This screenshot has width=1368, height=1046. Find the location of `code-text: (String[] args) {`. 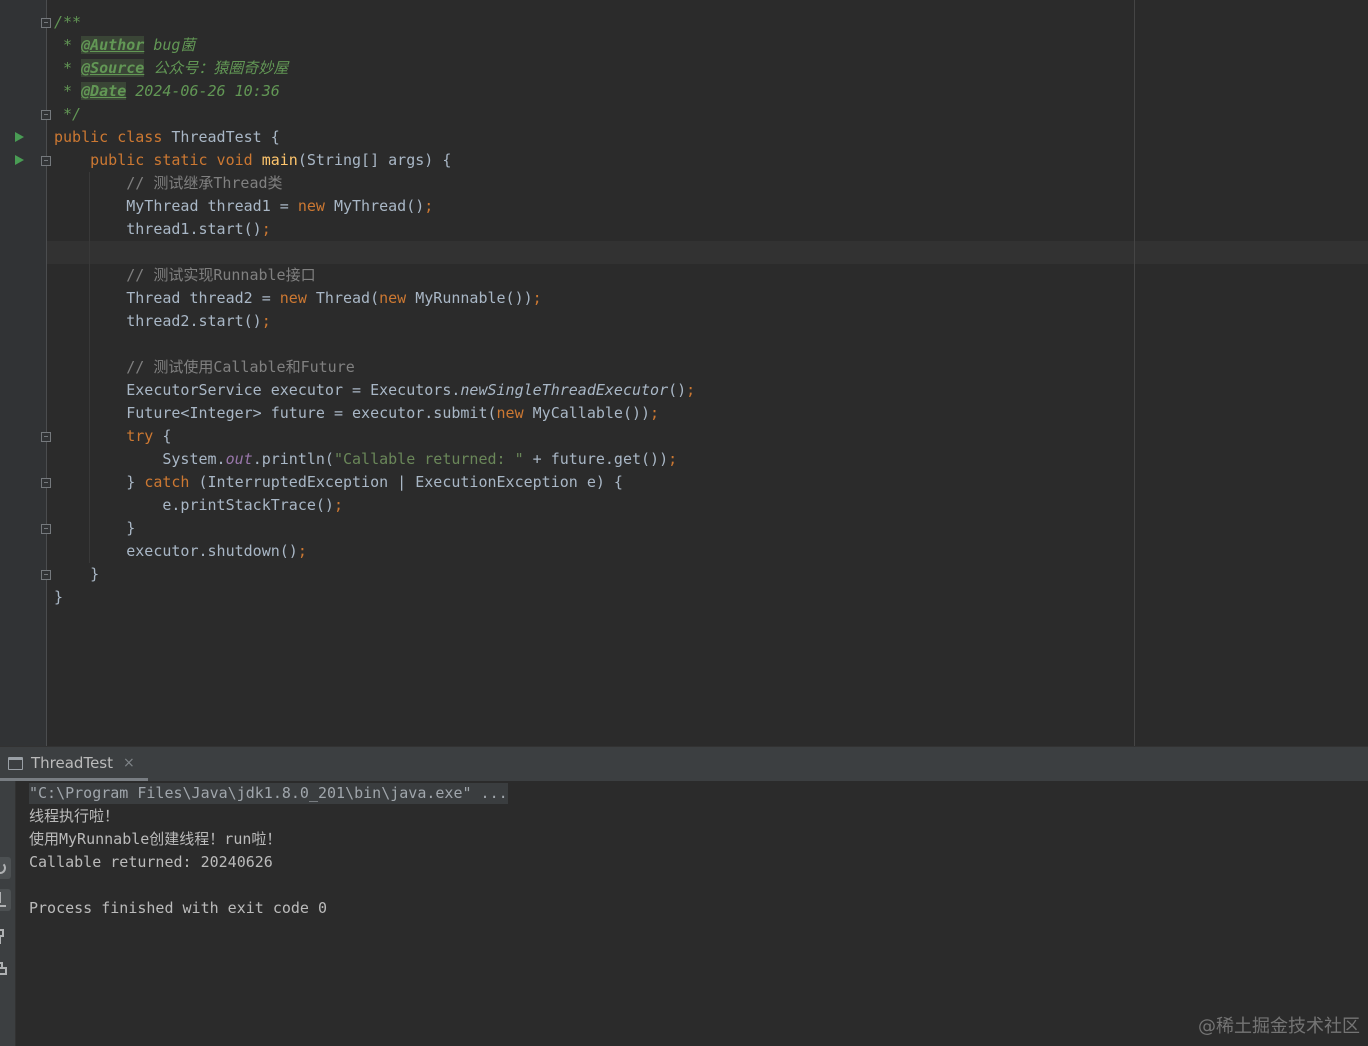

code-text: (String[] args) { is located at coordinates (374, 160).